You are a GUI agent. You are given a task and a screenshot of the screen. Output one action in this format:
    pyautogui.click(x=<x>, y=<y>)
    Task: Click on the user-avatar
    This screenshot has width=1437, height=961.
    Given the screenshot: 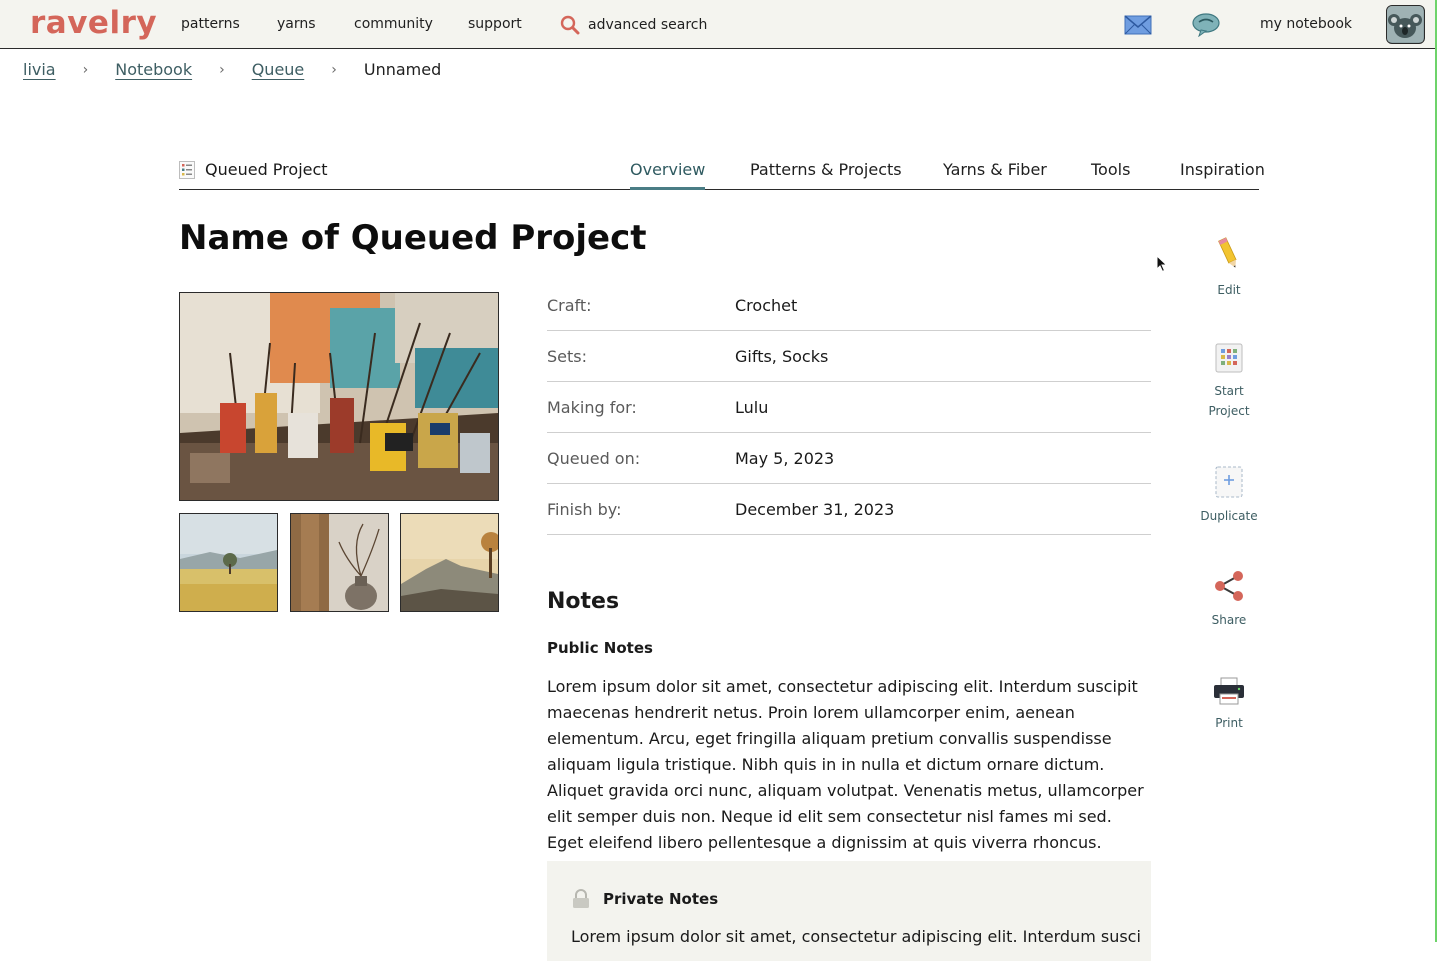 What is the action you would take?
    pyautogui.click(x=1405, y=24)
    